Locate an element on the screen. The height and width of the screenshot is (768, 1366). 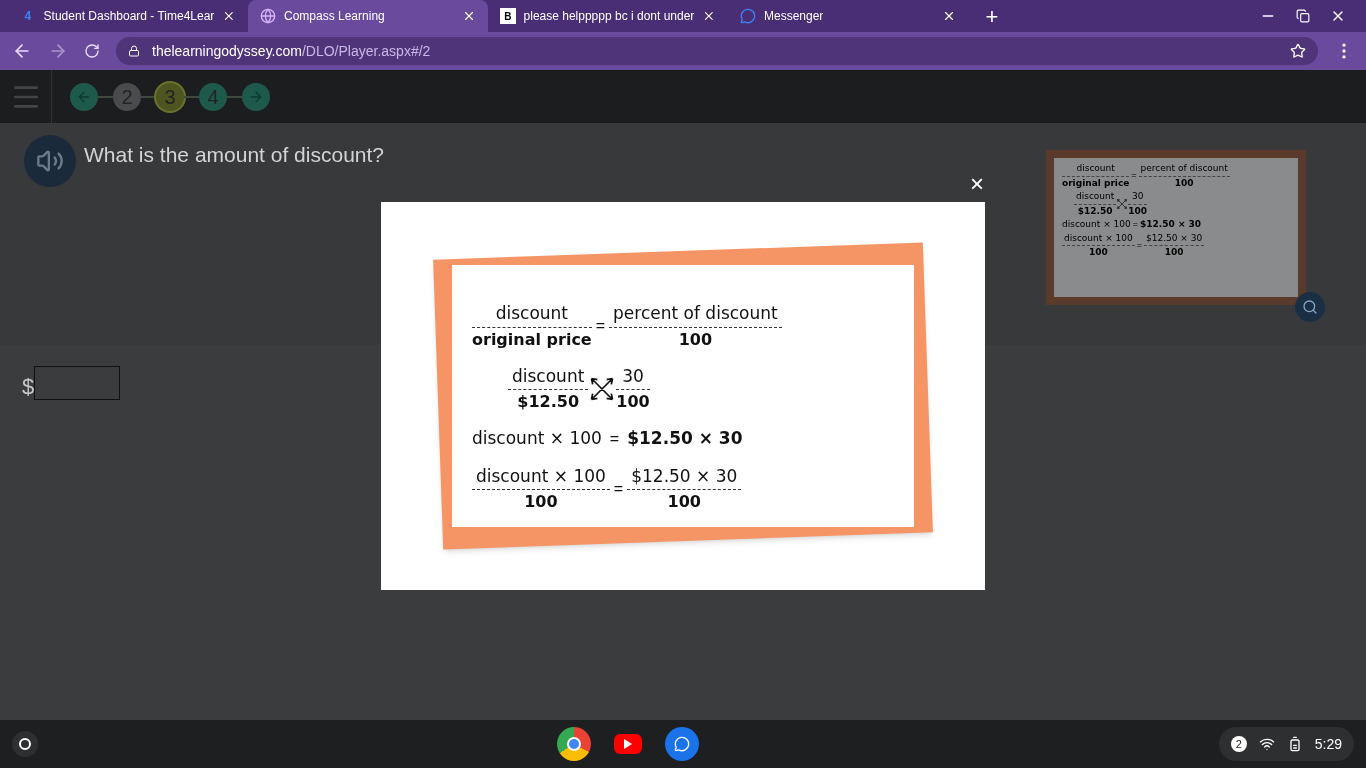
tab-title: Student Dashboard - Time4Lear is located at coordinates (129, 16).